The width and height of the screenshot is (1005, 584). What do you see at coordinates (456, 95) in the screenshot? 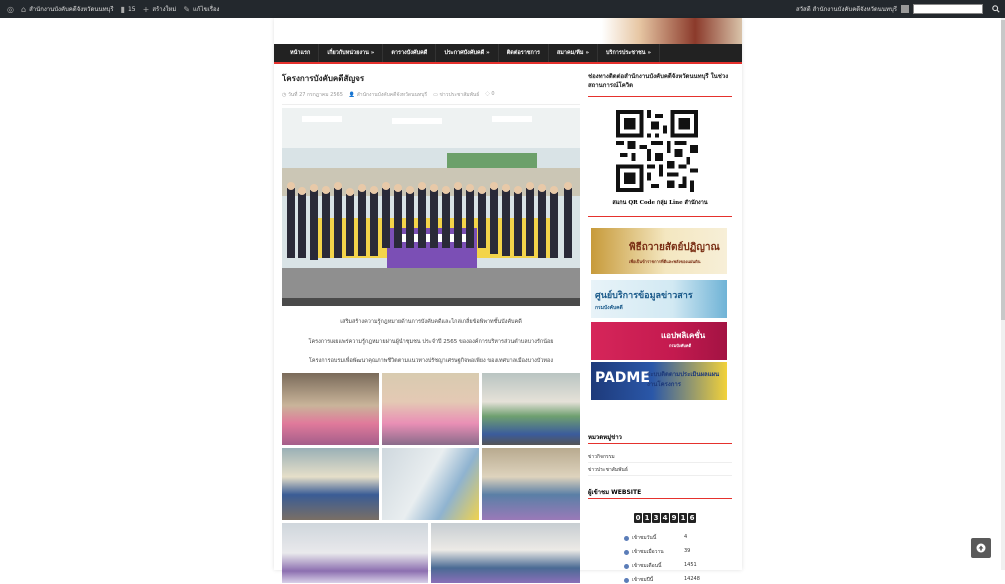
I see `post-category: ▭ ข่าวประชาสัมพันธ์` at bounding box center [456, 95].